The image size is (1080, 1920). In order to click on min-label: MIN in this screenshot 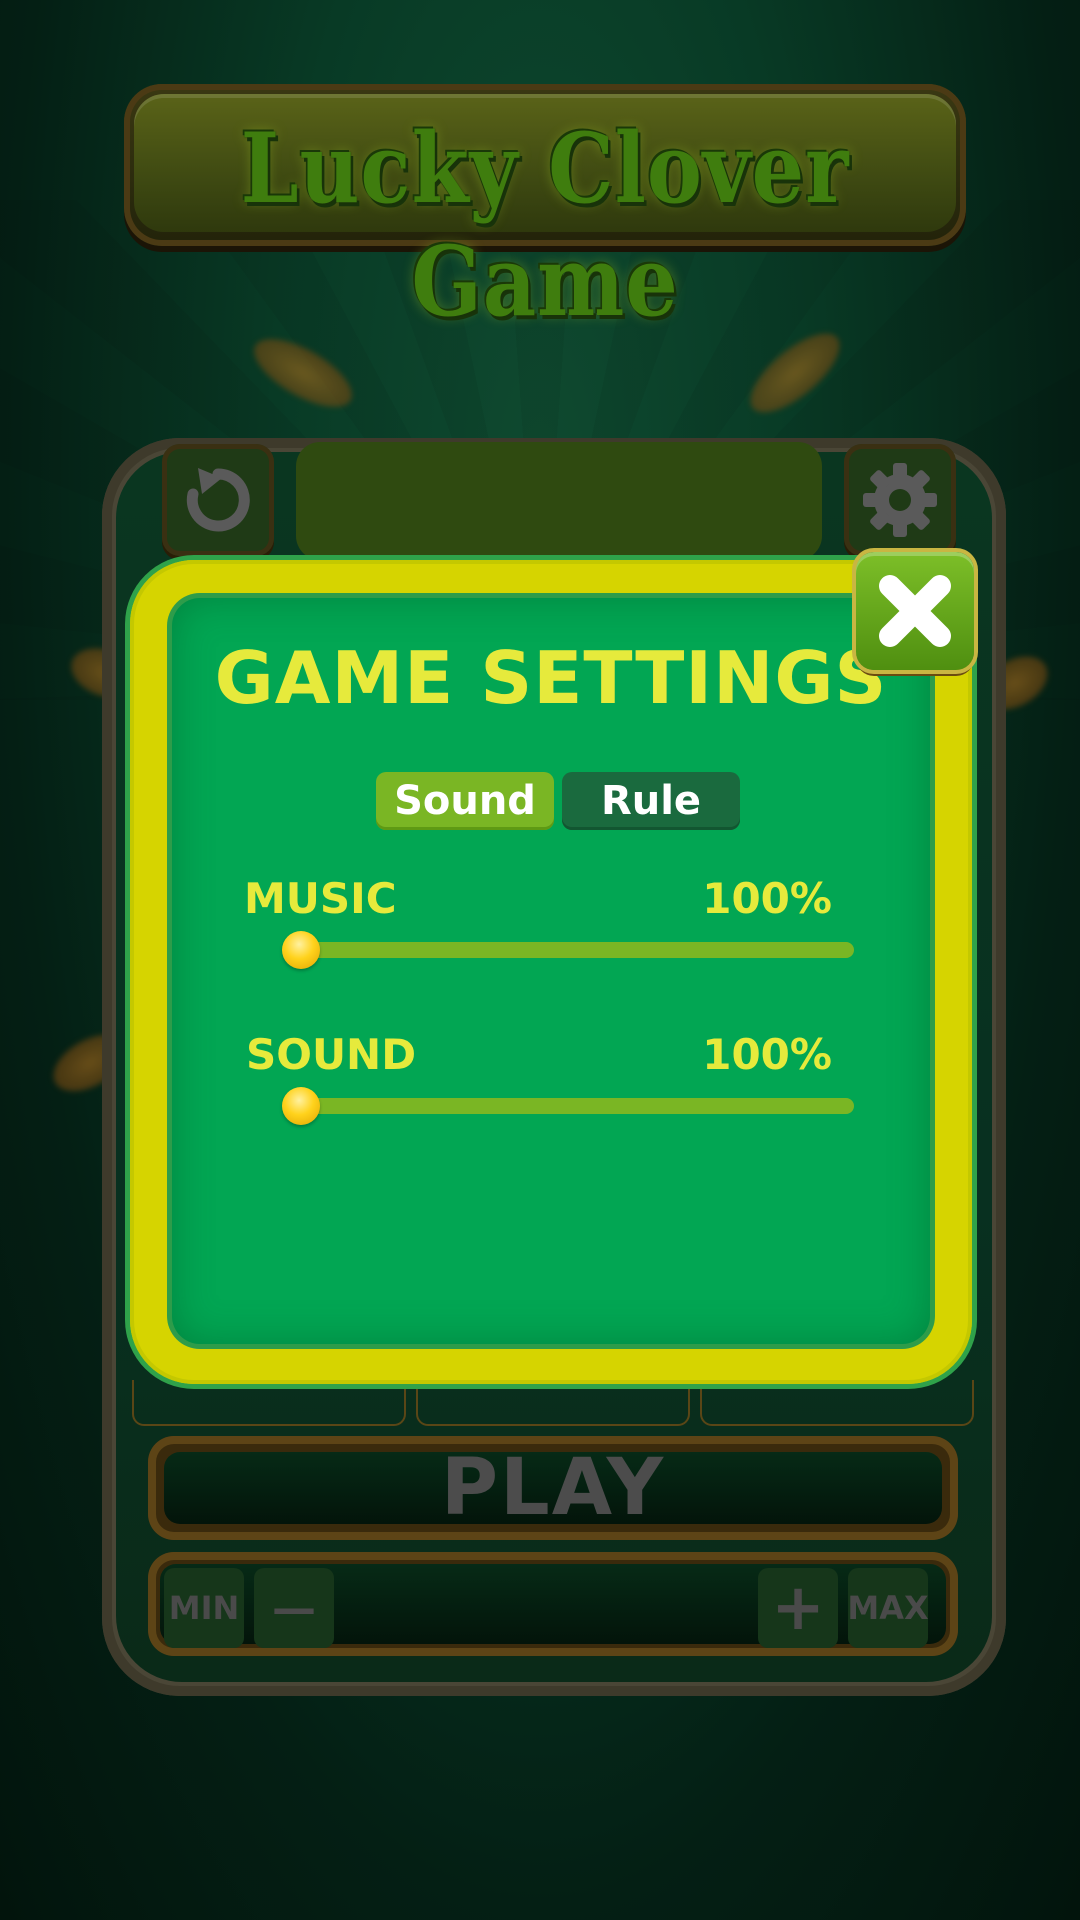, I will do `click(204, 1608)`.